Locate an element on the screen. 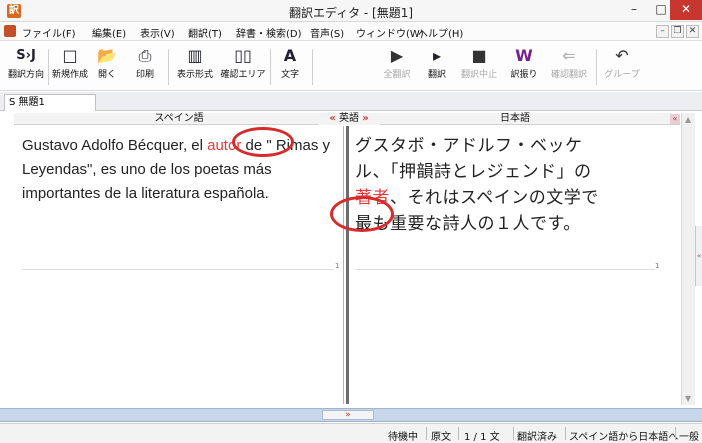  horizontal-splitter: » is located at coordinates (351, 415).